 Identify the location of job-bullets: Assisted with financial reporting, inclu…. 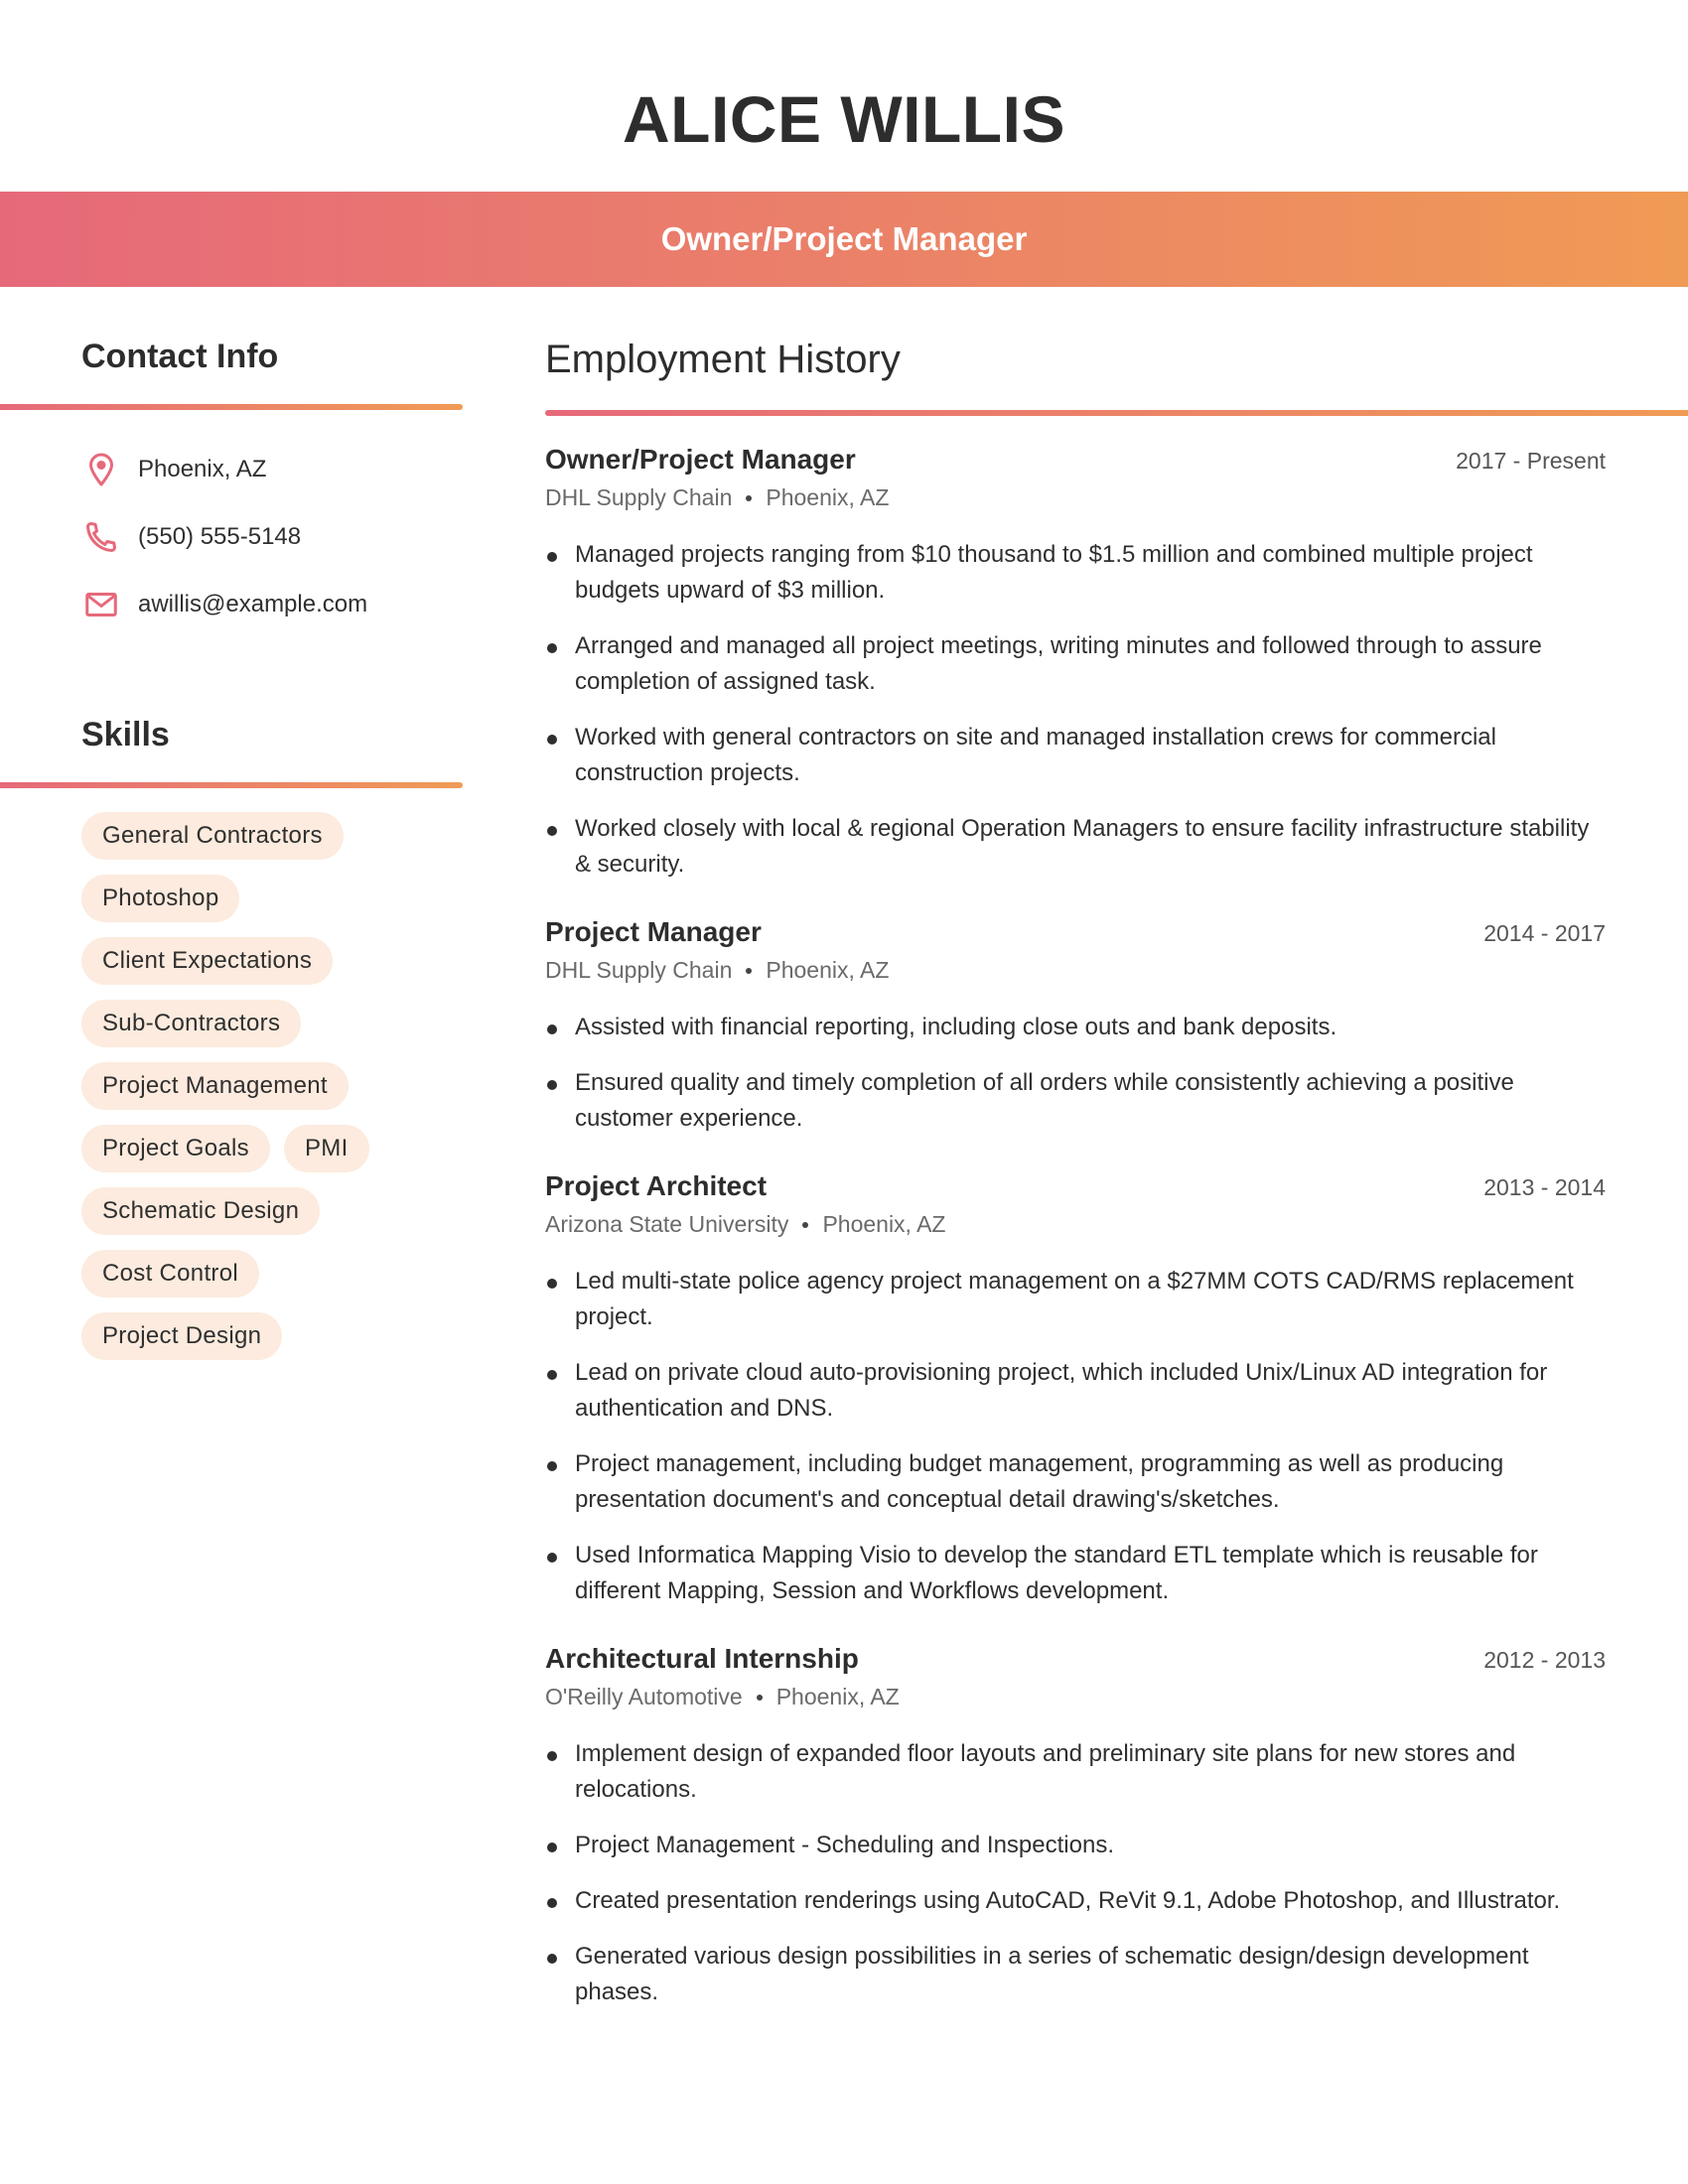
(1075, 1073).